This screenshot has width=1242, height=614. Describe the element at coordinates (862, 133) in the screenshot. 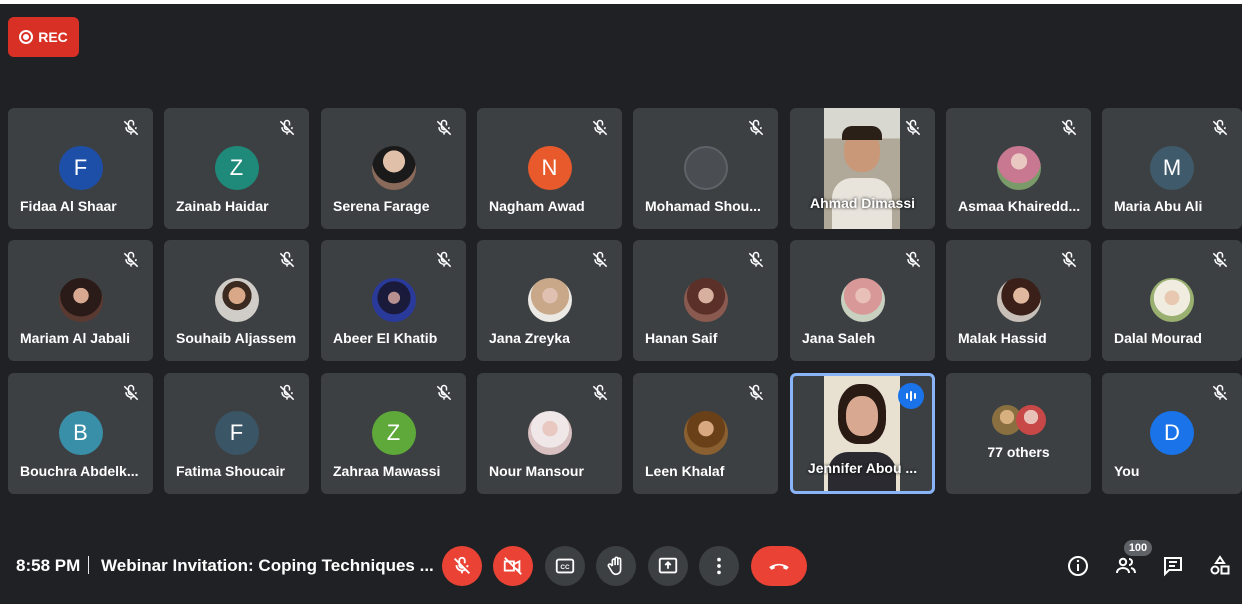

I see `person-hair` at that location.